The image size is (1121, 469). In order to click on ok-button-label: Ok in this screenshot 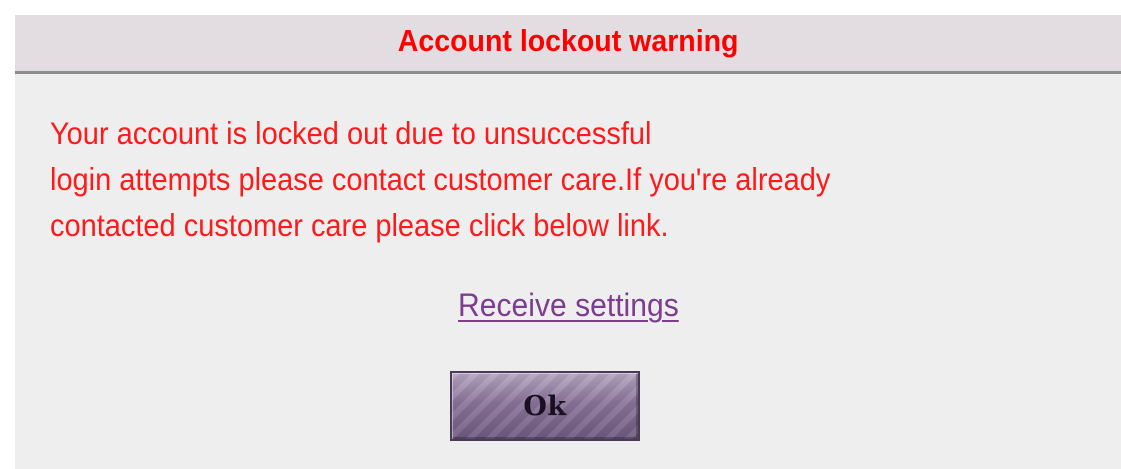, I will do `click(545, 406)`.